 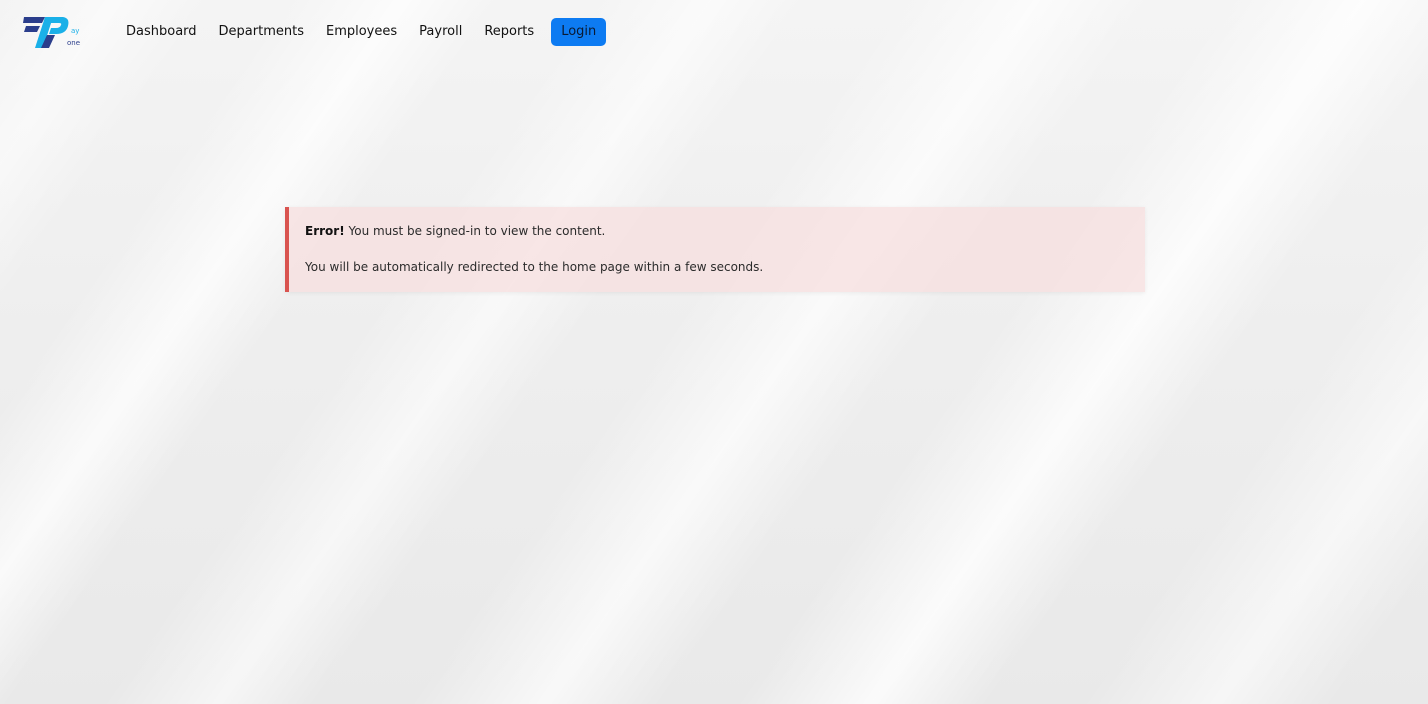 What do you see at coordinates (579, 32) in the screenshot?
I see `login-button: Login` at bounding box center [579, 32].